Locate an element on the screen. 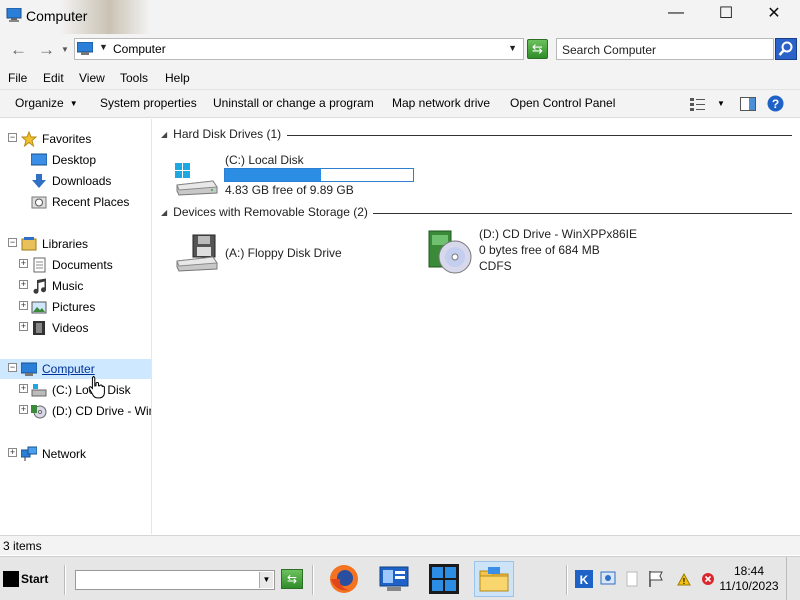 This screenshot has height=600, width=800. search-icon is located at coordinates (785, 48).